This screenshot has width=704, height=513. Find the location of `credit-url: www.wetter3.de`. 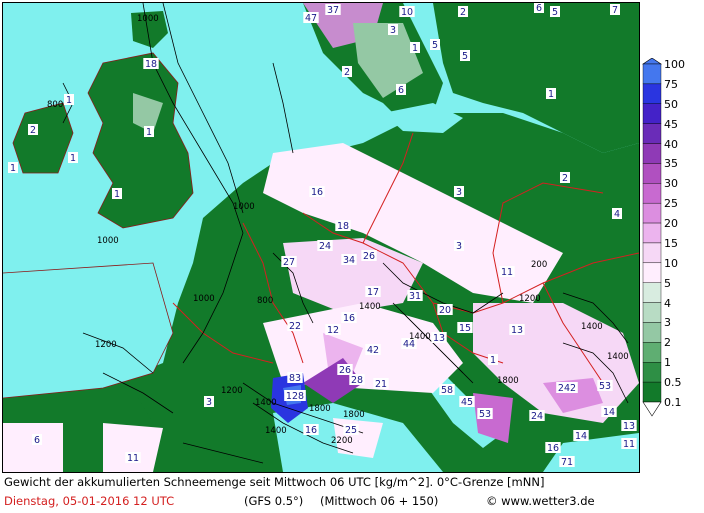

credit-url: www.wetter3.de is located at coordinates (548, 501).